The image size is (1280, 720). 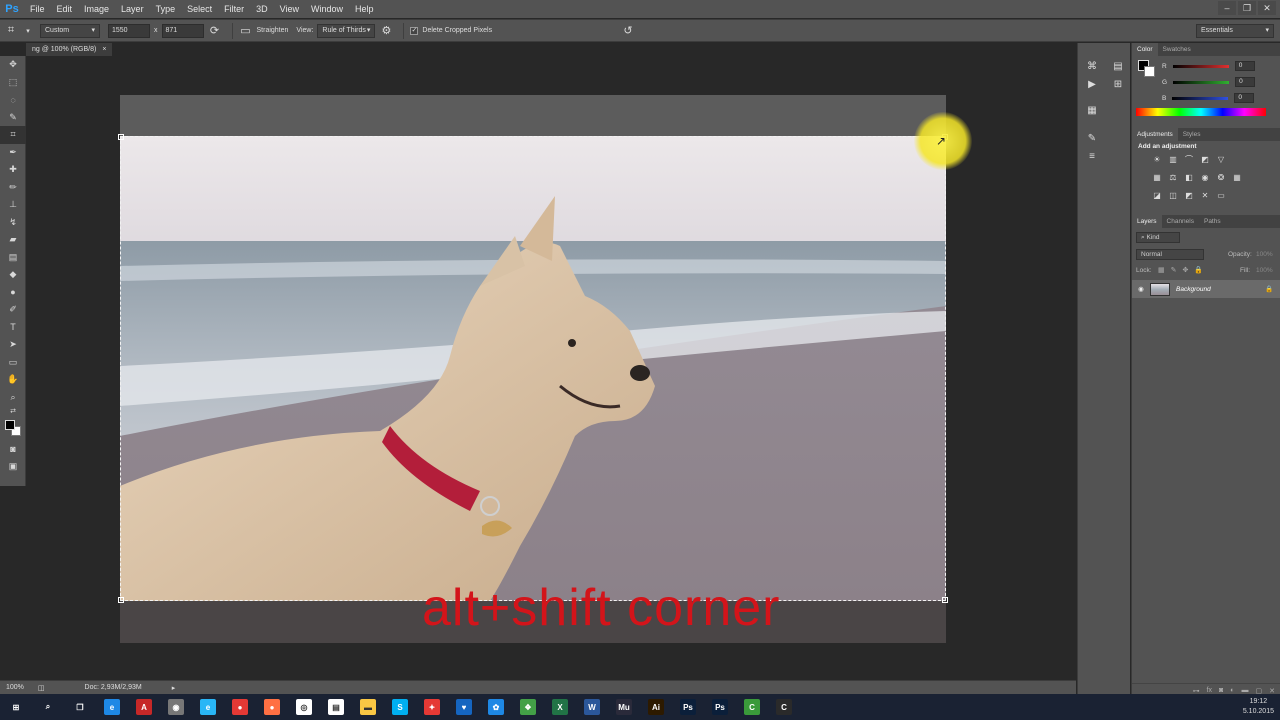 I want to click on clone-stamp-tool-icon: ⊥, so click(x=13, y=205).